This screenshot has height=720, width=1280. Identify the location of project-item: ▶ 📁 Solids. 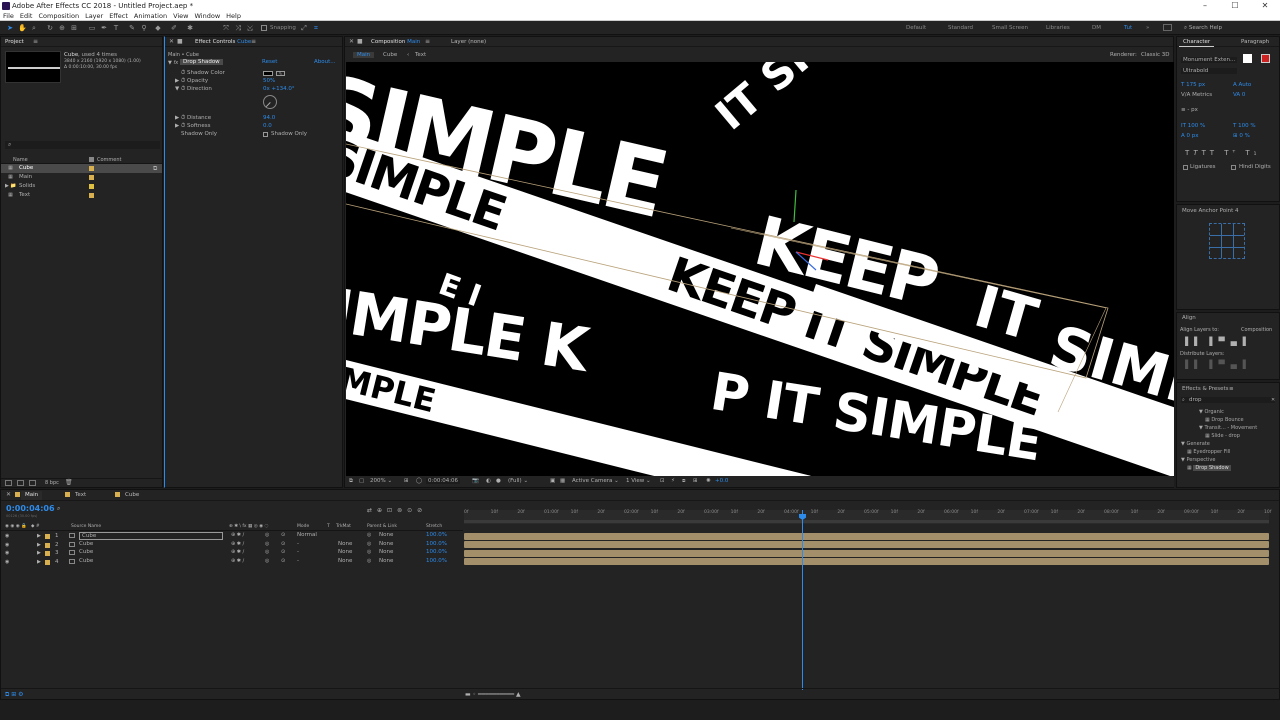
(81, 186).